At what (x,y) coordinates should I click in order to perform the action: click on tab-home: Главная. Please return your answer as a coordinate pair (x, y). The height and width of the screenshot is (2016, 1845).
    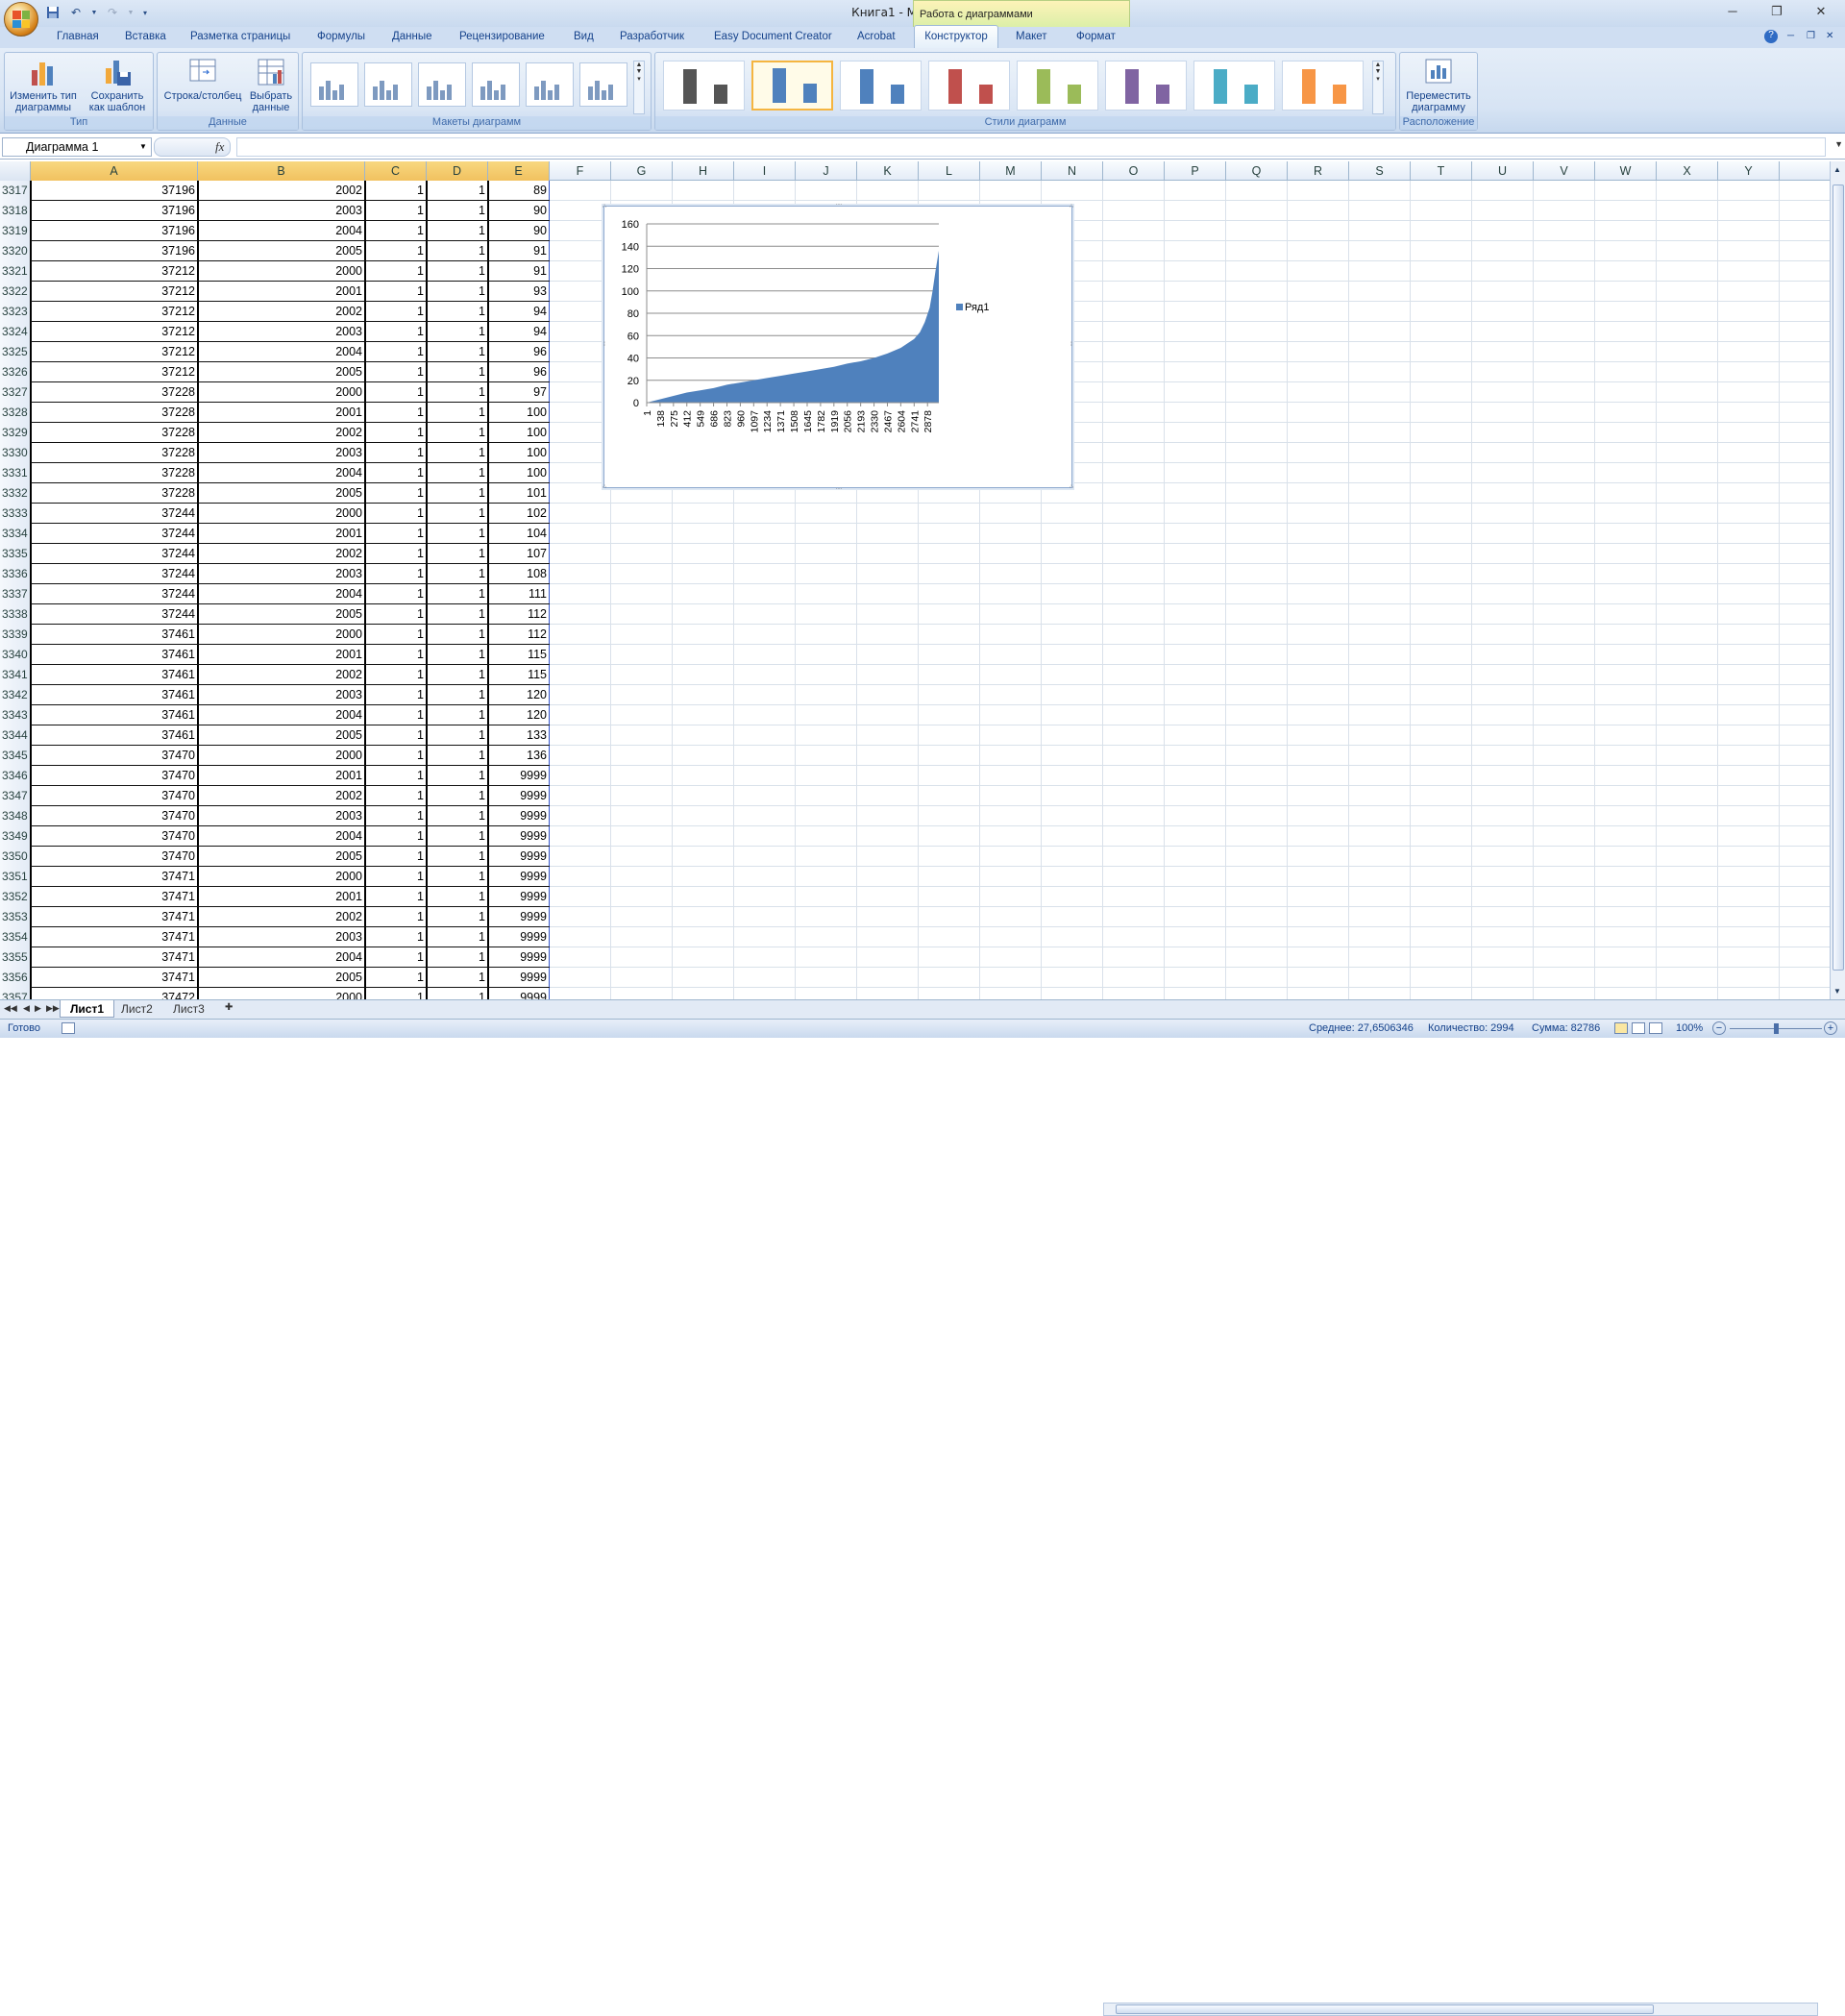
    Looking at the image, I should click on (78, 36).